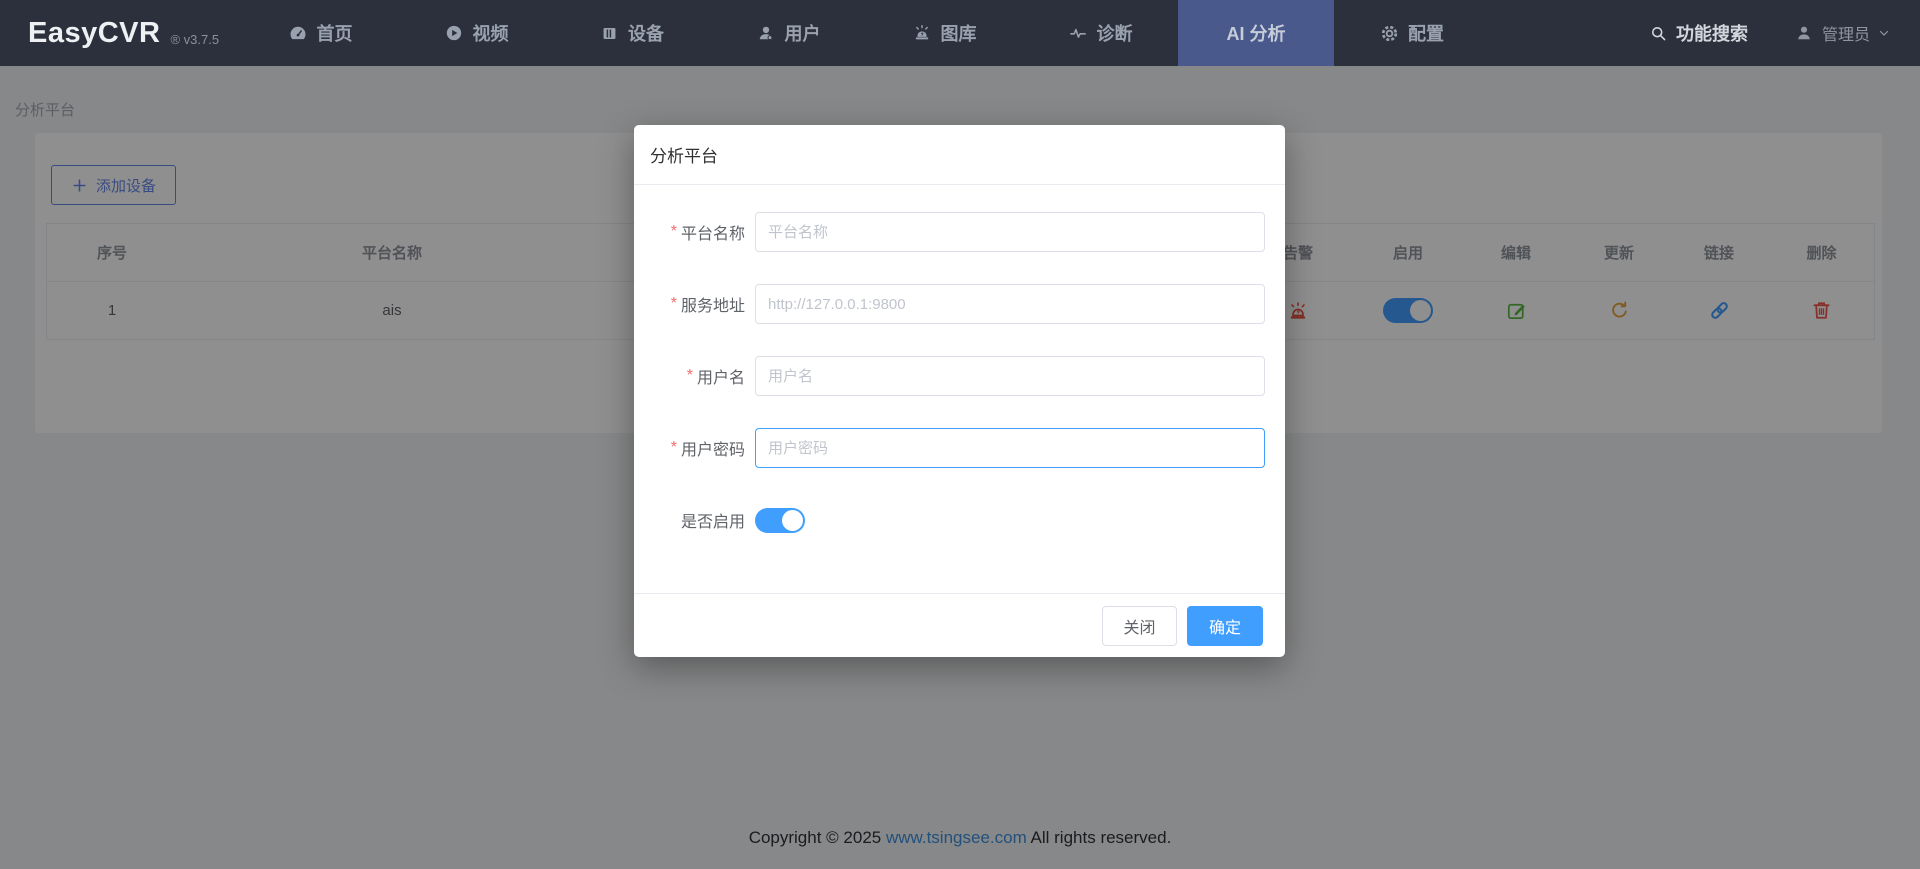  Describe the element at coordinates (780, 520) in the screenshot. I see `enable-toggle` at that location.